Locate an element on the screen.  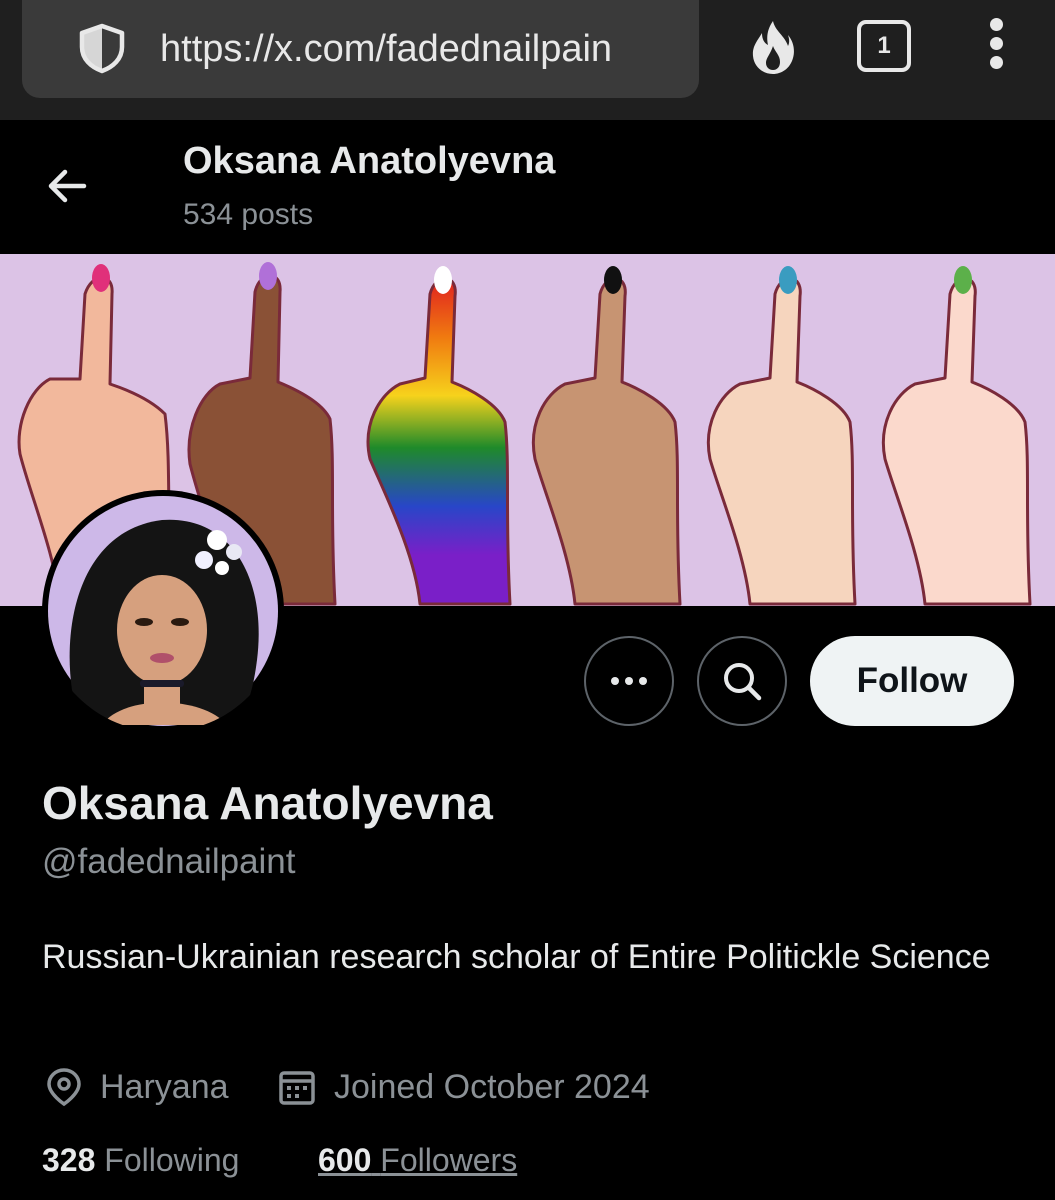
tabs-icon: 1 is located at coordinates (884, 46).